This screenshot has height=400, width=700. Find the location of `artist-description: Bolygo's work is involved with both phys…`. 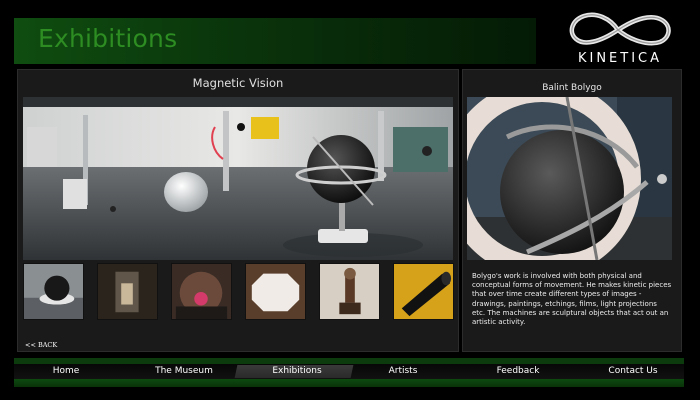

artist-description: Bolygo's work is involved with both phys… is located at coordinates (572, 299).